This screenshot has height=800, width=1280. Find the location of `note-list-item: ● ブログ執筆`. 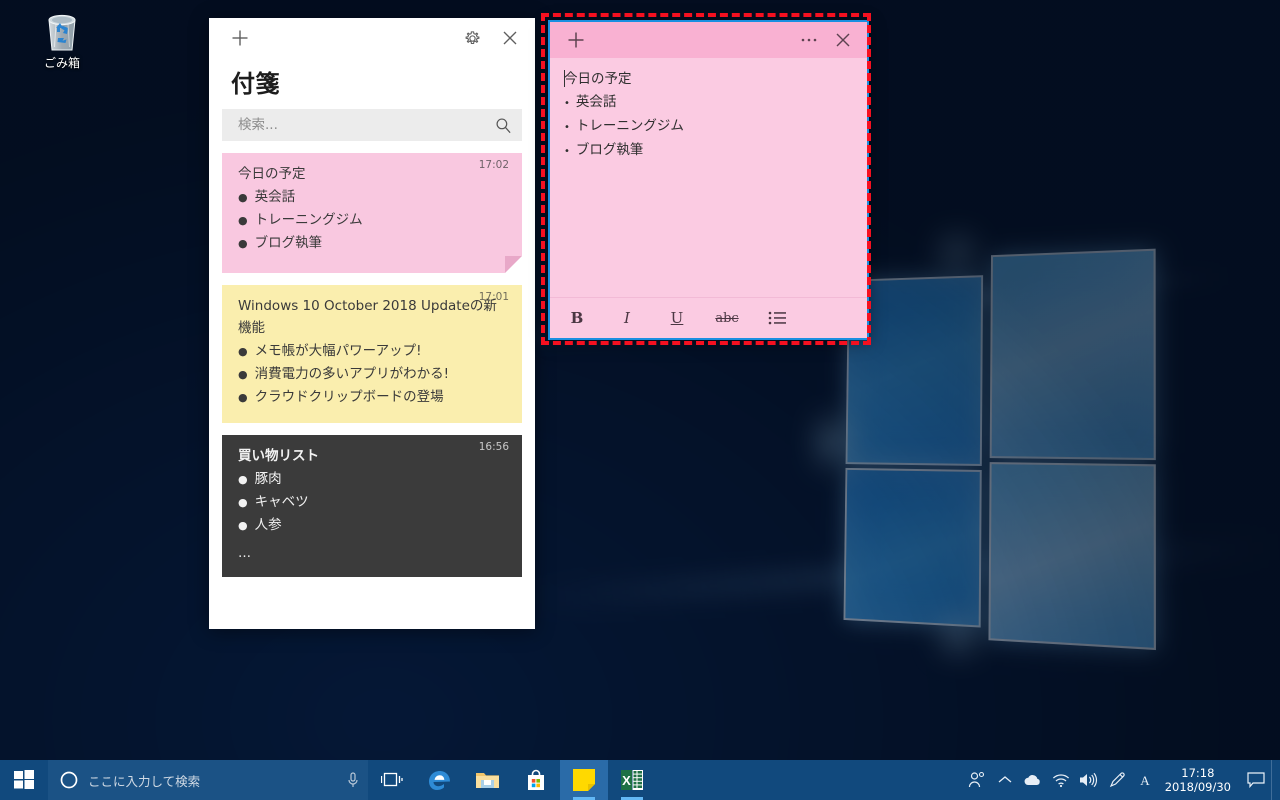

note-list-item: ● ブログ執筆 is located at coordinates (372, 243).